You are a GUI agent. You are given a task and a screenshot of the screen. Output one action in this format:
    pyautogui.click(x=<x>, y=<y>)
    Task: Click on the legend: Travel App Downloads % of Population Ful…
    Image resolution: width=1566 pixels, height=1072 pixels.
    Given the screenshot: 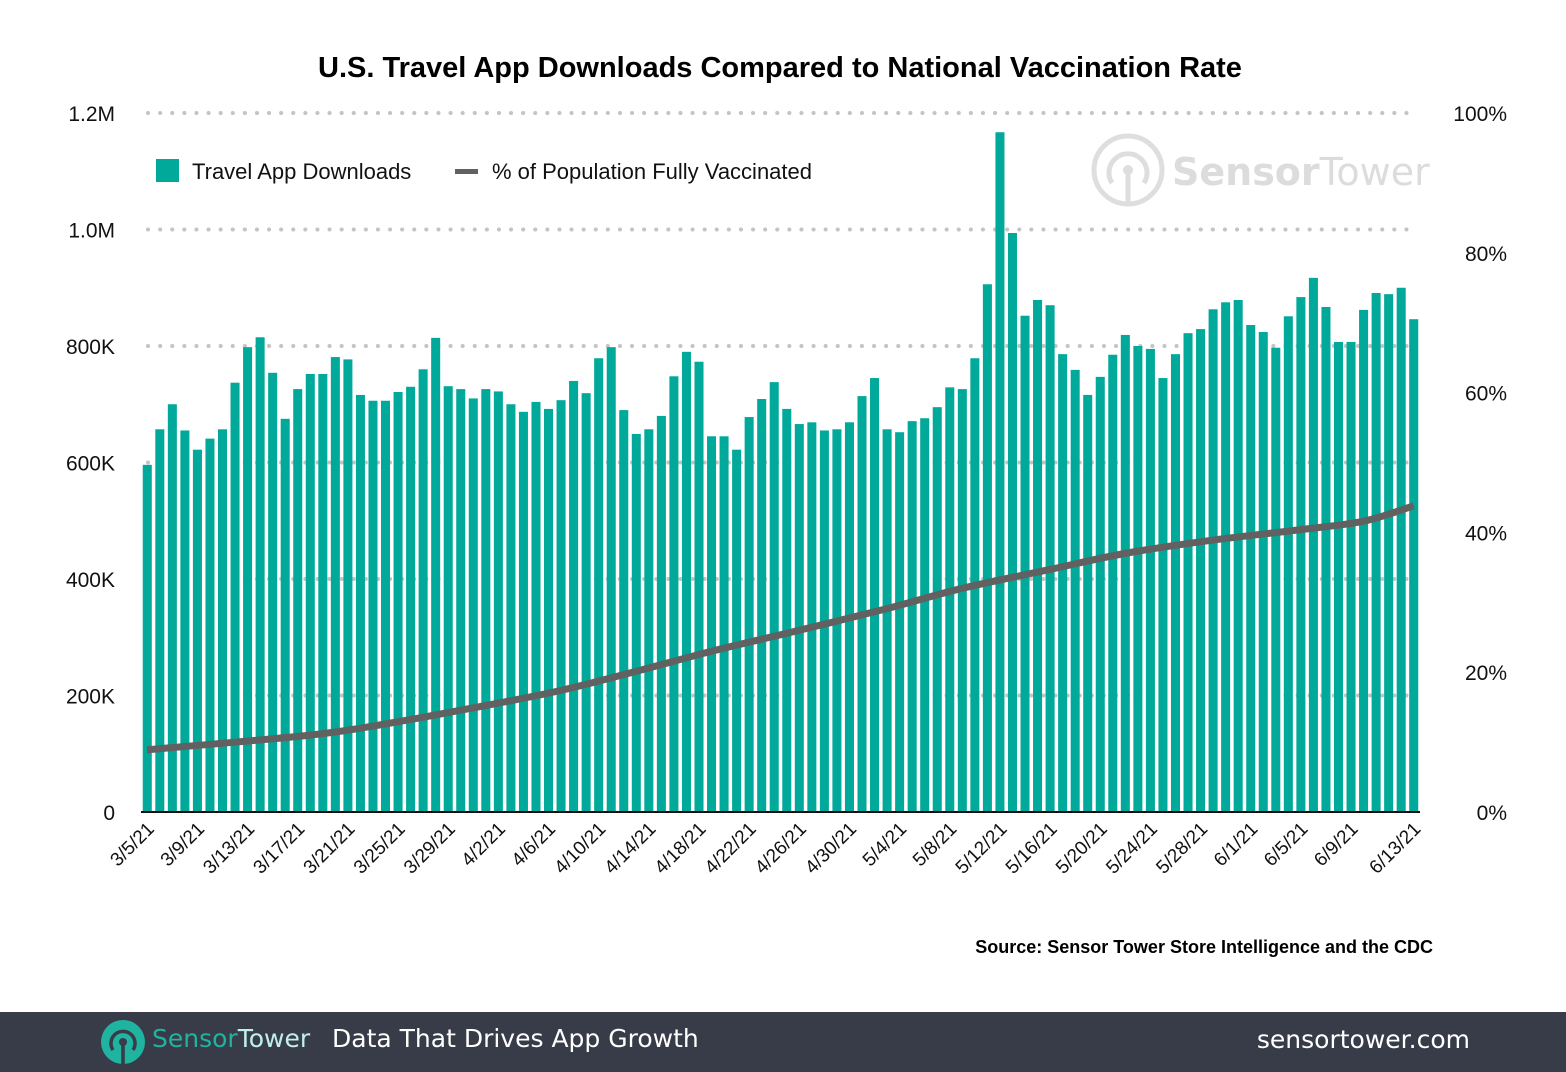 What is the action you would take?
    pyautogui.click(x=484, y=171)
    